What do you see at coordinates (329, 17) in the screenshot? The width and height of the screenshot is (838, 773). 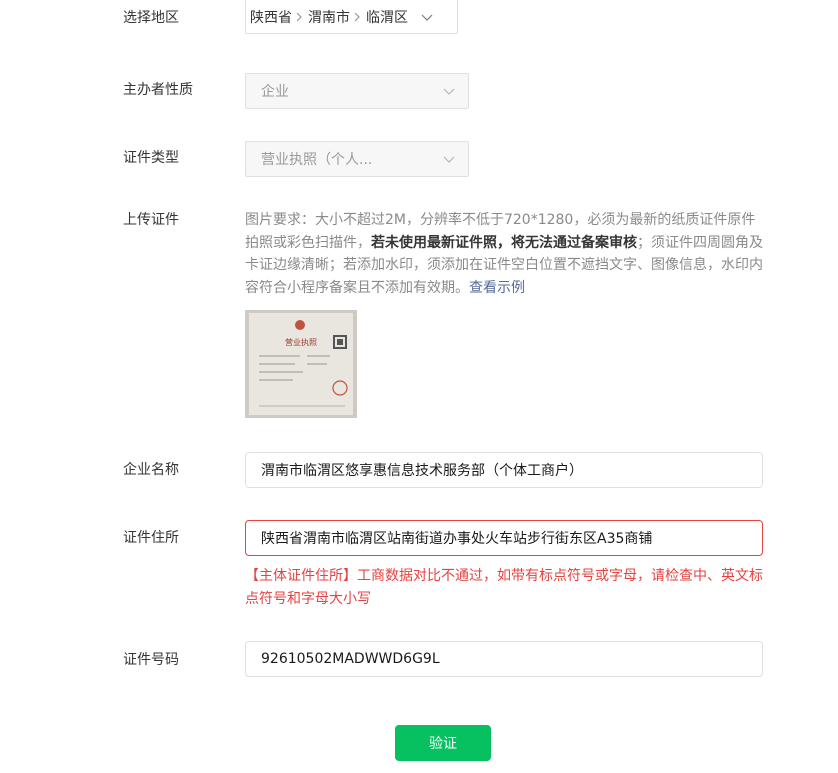 I see `city-value: 渭南市` at bounding box center [329, 17].